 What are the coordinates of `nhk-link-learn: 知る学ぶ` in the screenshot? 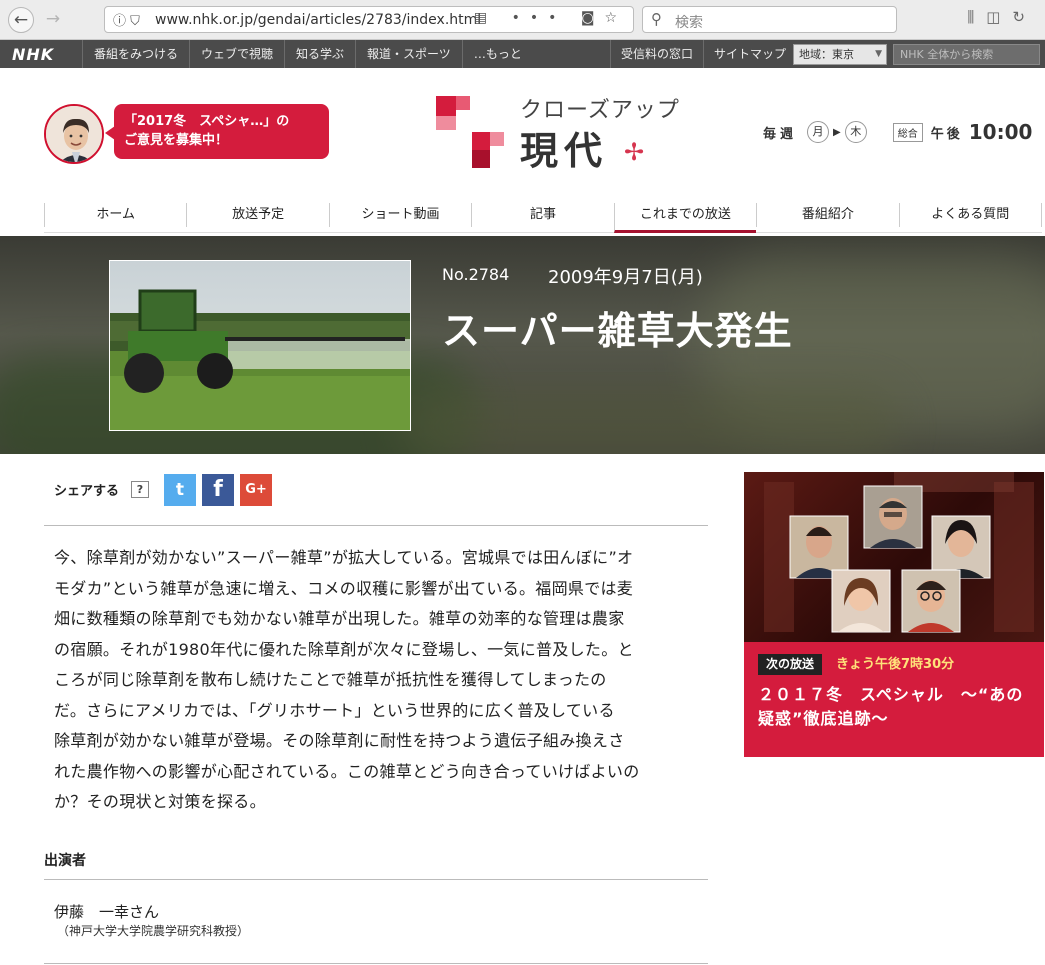 It's located at (319, 54).